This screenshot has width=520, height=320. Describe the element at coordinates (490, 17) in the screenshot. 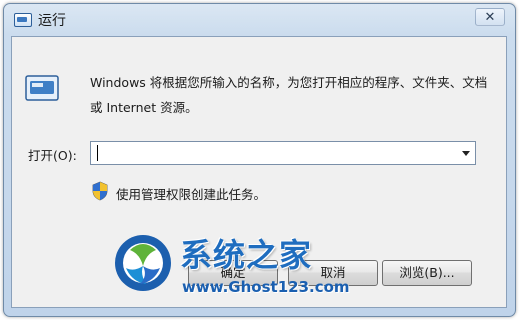

I see `close-button: ✕` at that location.